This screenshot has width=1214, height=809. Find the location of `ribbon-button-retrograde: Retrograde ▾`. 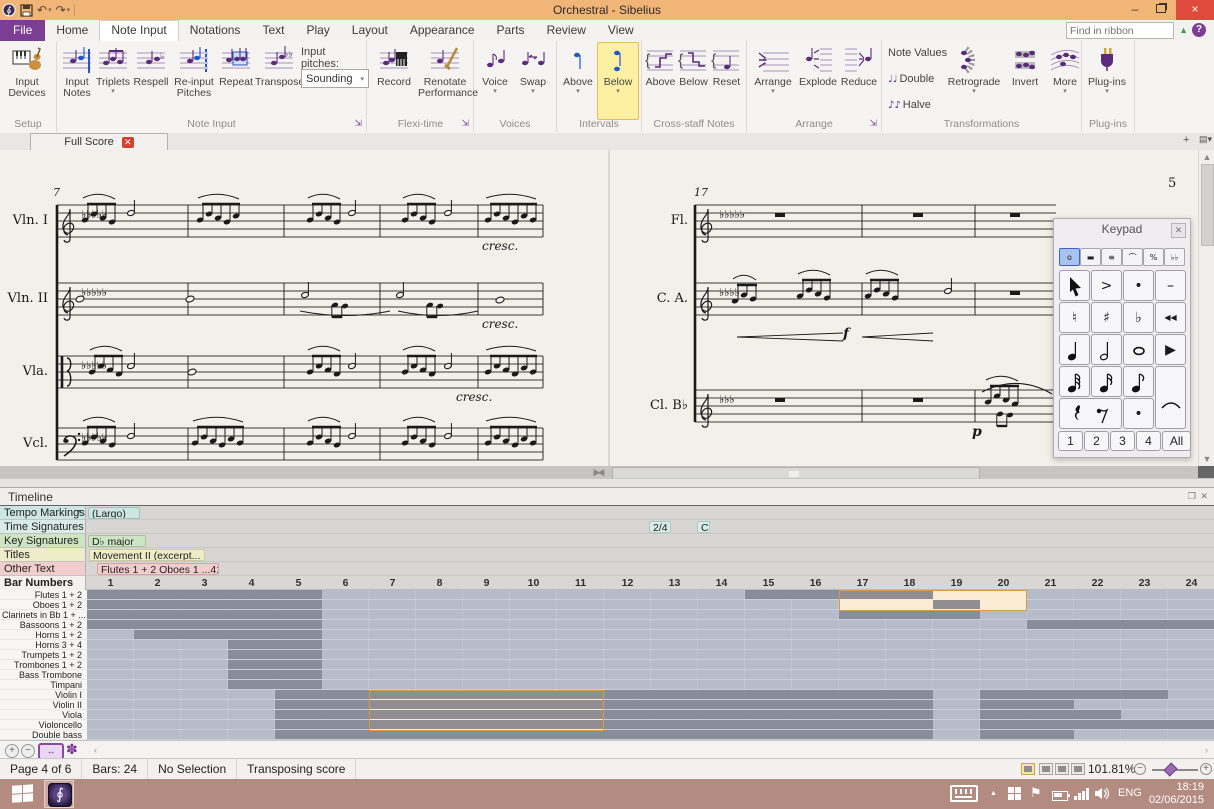

ribbon-button-retrograde: Retrograde ▾ is located at coordinates (974, 80).